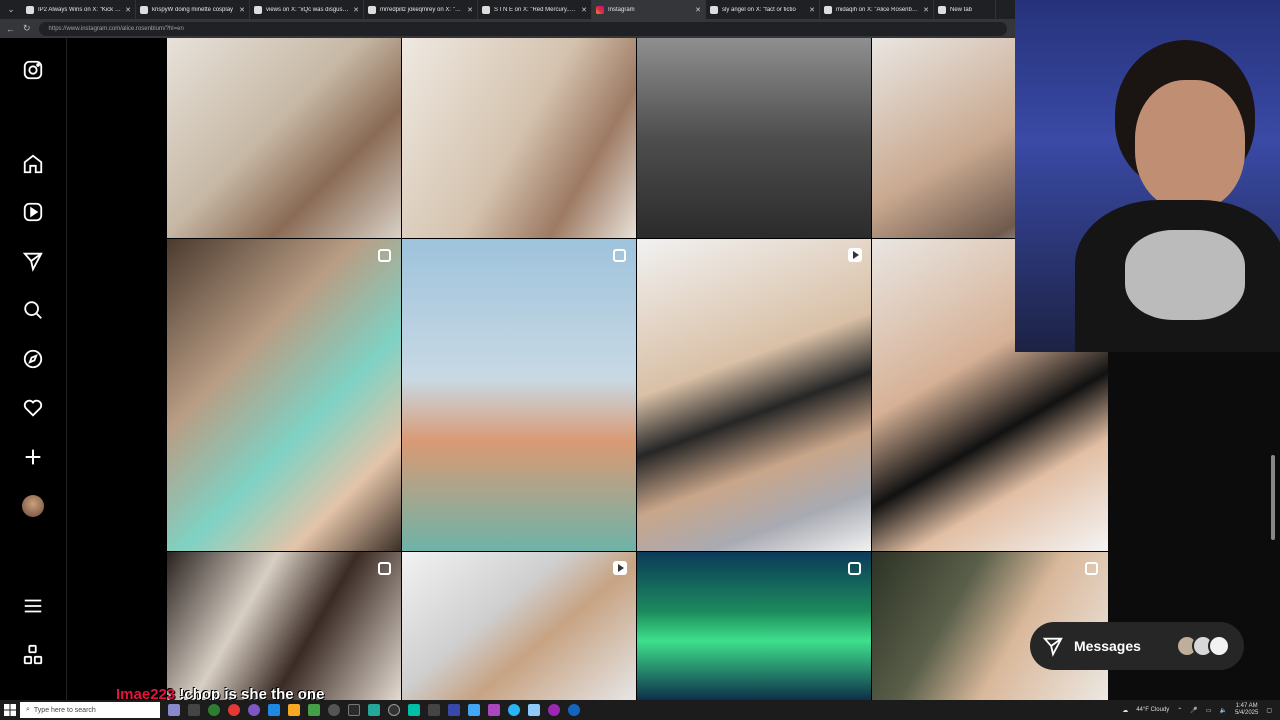 The height and width of the screenshot is (720, 1280). What do you see at coordinates (1185, 275) in the screenshot?
I see `webcam-shirt-graphic` at bounding box center [1185, 275].